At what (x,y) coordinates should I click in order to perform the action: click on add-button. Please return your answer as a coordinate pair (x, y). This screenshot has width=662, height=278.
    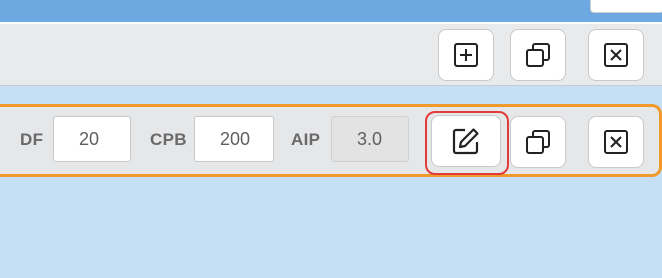
    Looking at the image, I should click on (466, 55).